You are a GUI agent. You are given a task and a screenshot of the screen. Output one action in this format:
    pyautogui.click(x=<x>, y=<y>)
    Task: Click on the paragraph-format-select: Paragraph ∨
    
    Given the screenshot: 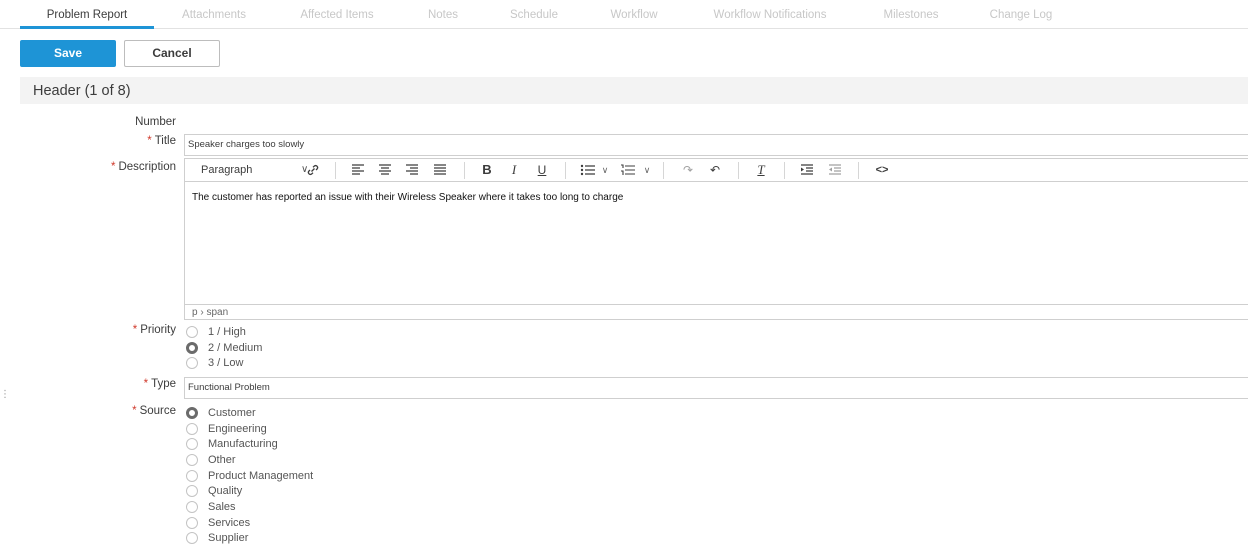 What is the action you would take?
    pyautogui.click(x=254, y=170)
    